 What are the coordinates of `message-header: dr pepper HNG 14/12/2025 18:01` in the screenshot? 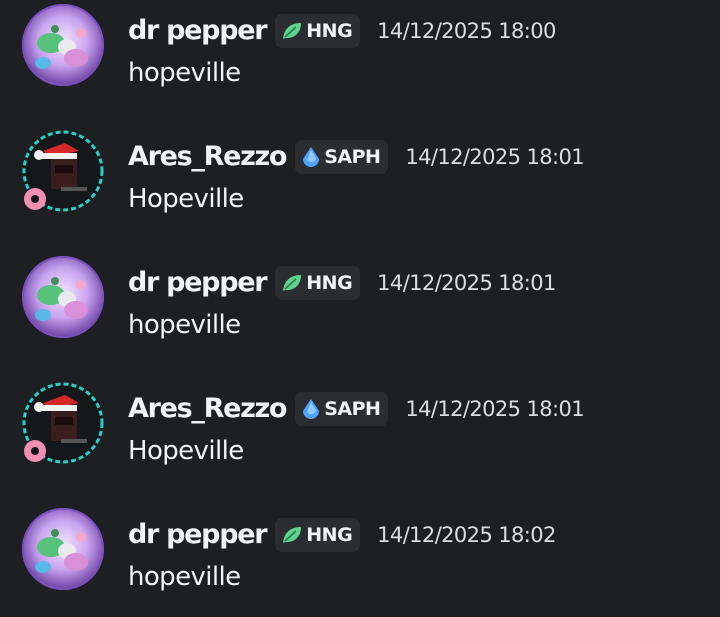 It's located at (342, 283).